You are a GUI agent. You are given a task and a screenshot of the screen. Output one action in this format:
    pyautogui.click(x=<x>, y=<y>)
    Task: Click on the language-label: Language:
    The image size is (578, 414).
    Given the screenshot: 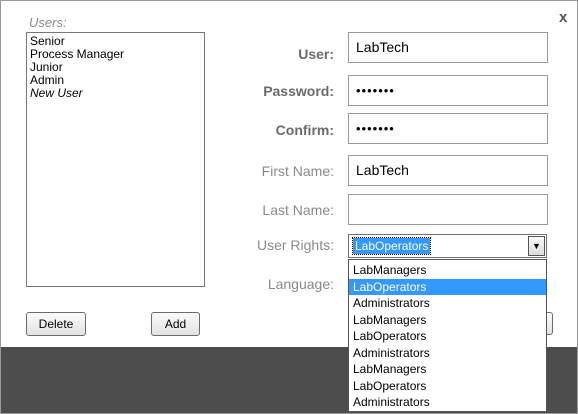 What is the action you would take?
    pyautogui.click(x=300, y=284)
    